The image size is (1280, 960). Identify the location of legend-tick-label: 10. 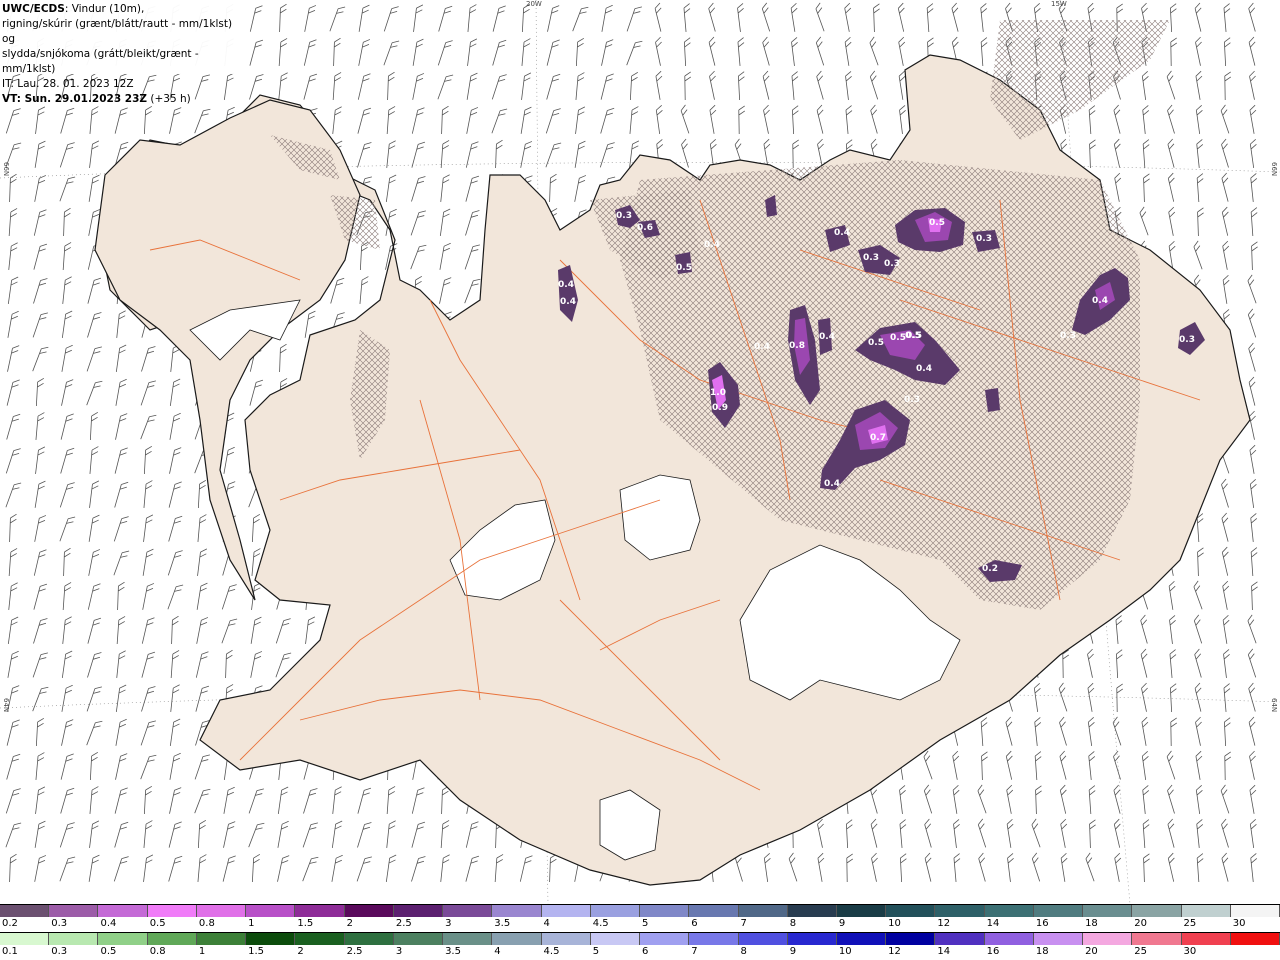
(845, 951).